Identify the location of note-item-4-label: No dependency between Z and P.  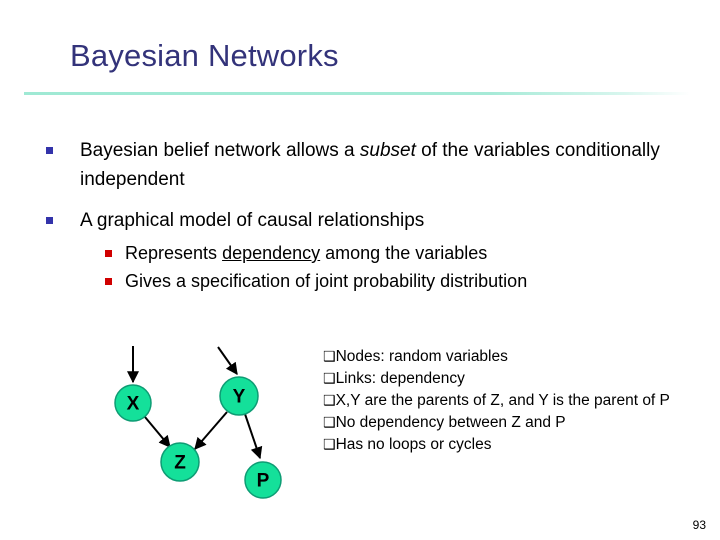
(450, 422).